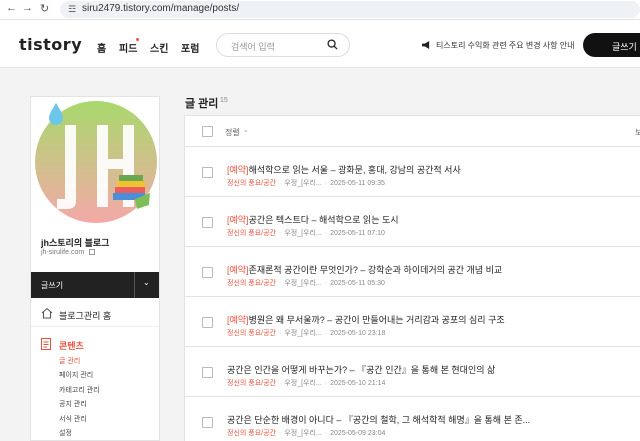 This screenshot has height=441, width=640. I want to click on post-title: 공간은 텍스트다 – 해석학으로 읽는 도시, so click(324, 220).